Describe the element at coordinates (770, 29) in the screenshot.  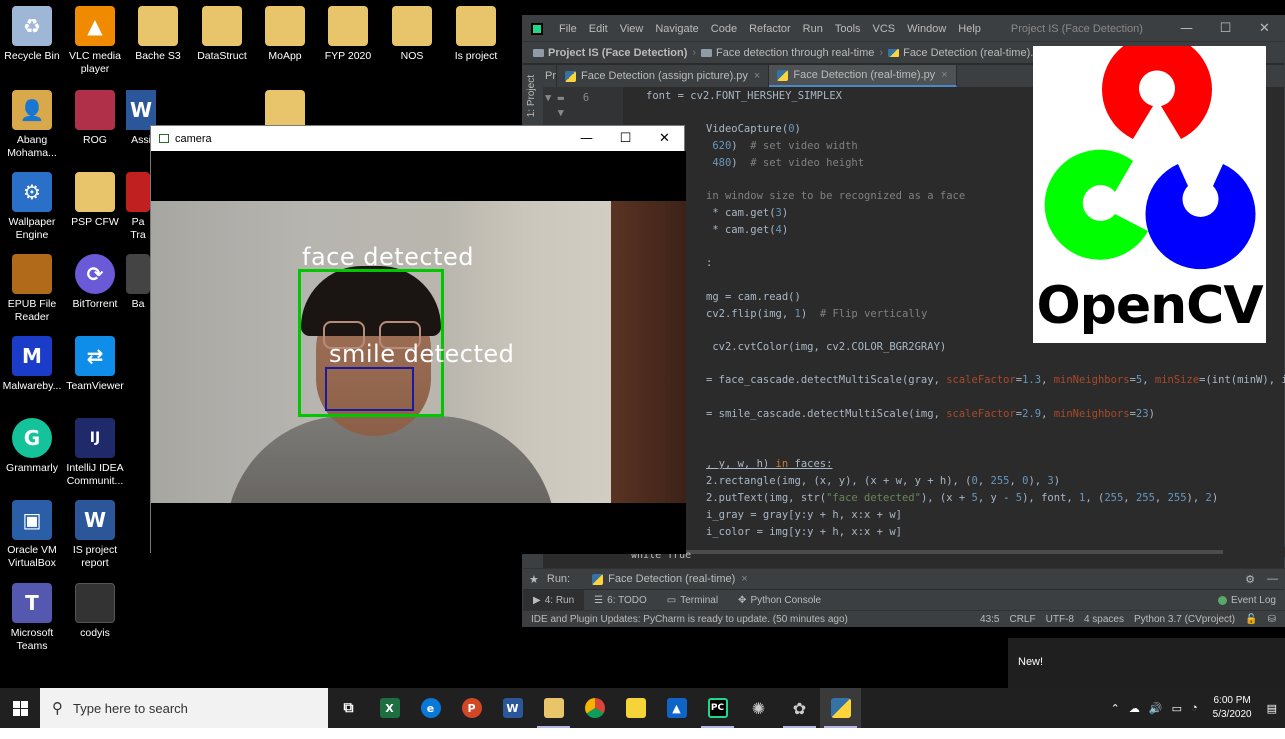
I see `menu-refactor: Refactor` at that location.